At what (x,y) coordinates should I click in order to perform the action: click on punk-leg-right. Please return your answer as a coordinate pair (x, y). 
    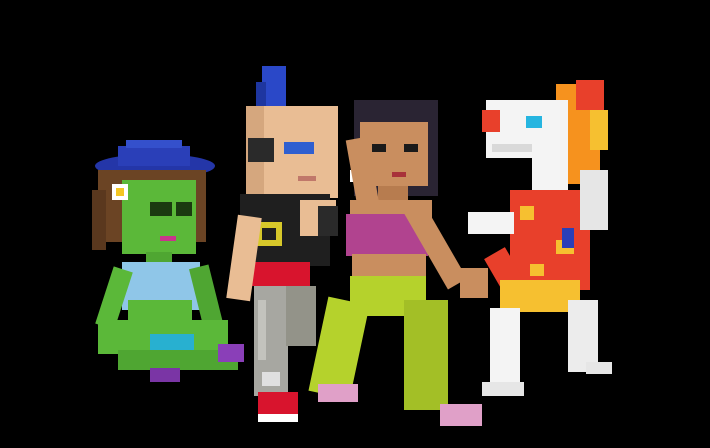
    Looking at the image, I should click on (301, 316).